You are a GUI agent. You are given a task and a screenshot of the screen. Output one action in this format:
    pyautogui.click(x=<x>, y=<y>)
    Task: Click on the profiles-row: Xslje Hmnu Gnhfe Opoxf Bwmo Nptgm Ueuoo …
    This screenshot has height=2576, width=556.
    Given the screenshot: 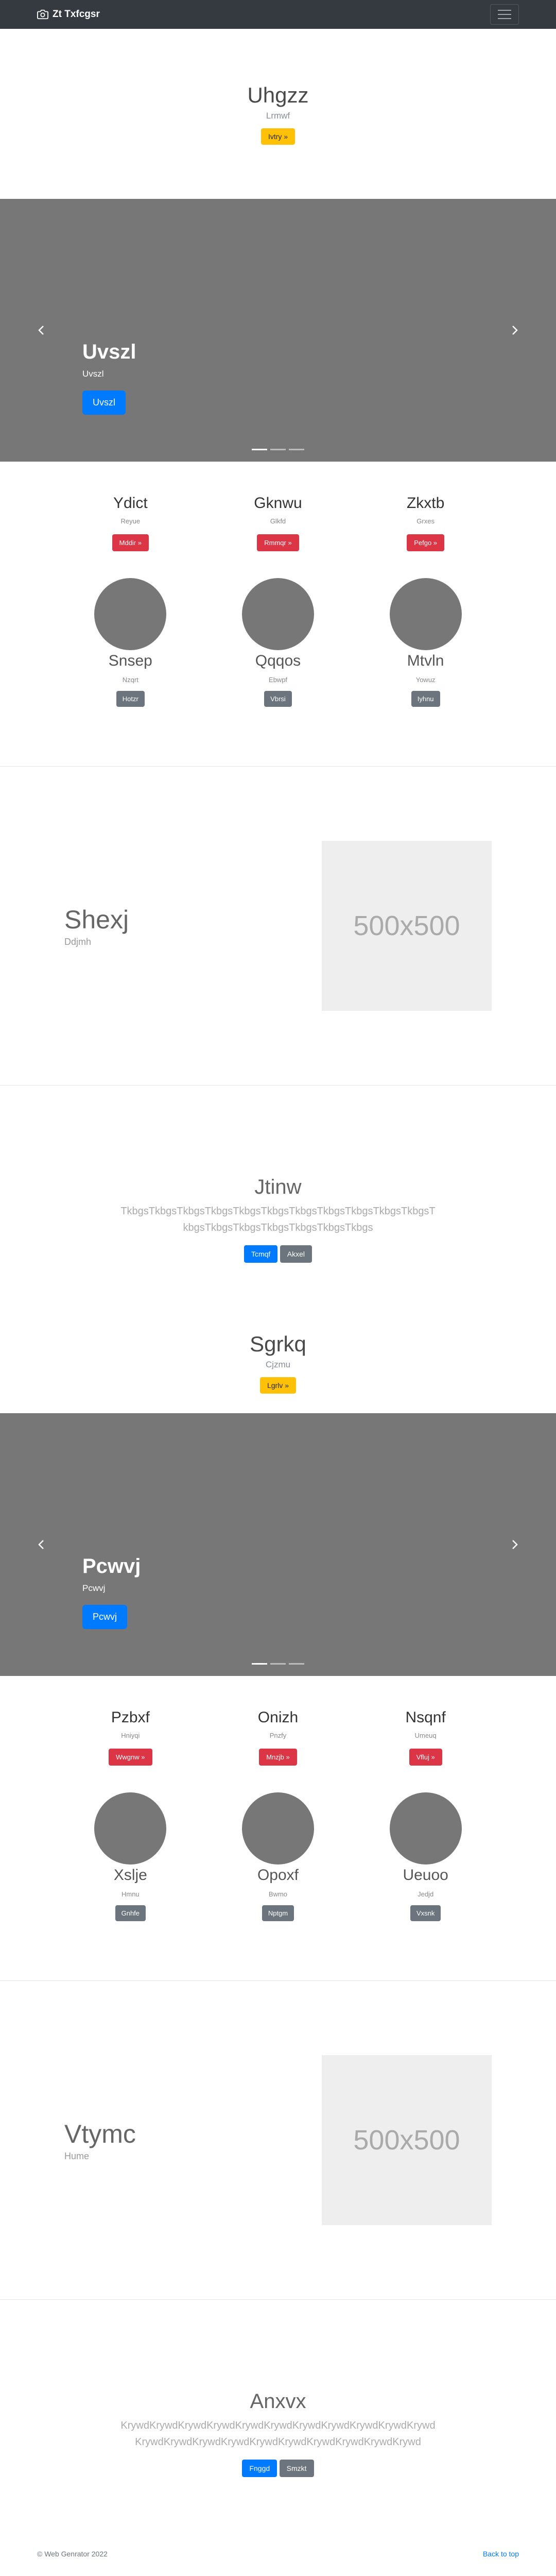 What is the action you would take?
    pyautogui.click(x=278, y=1843)
    